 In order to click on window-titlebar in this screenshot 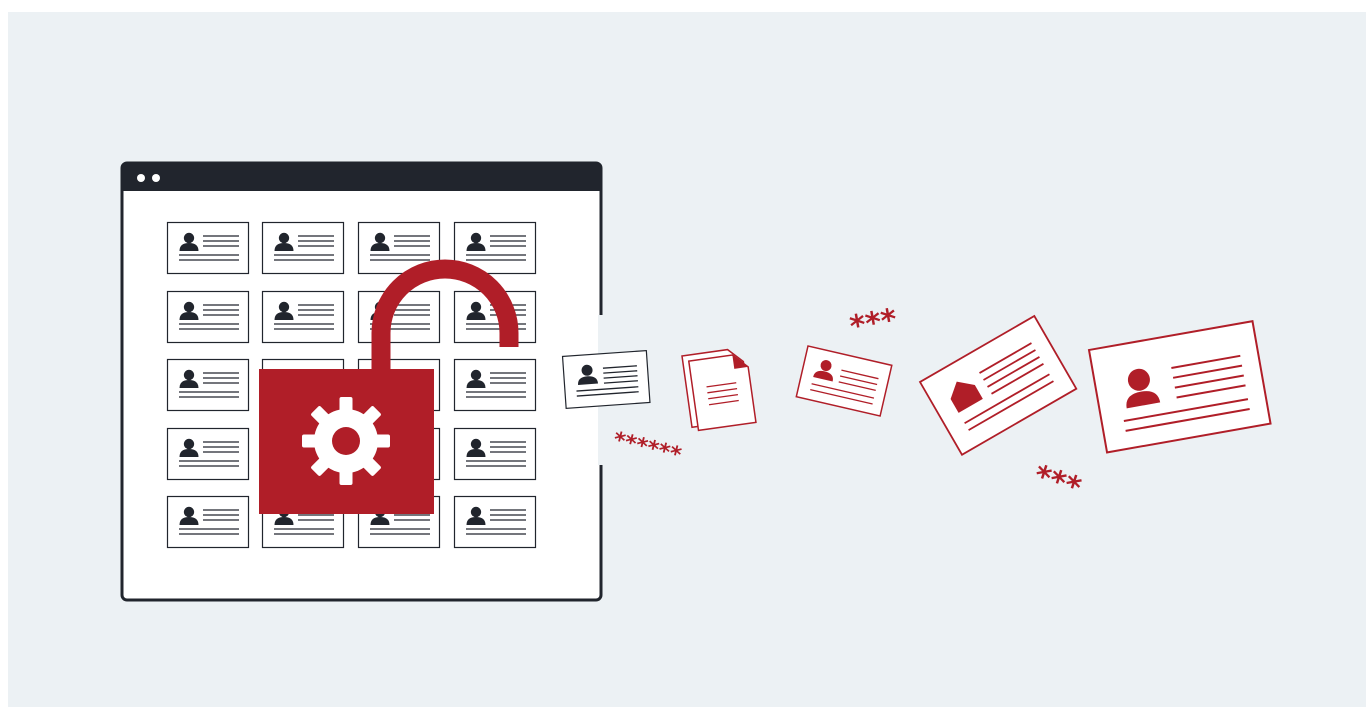, I will do `click(361, 177)`.